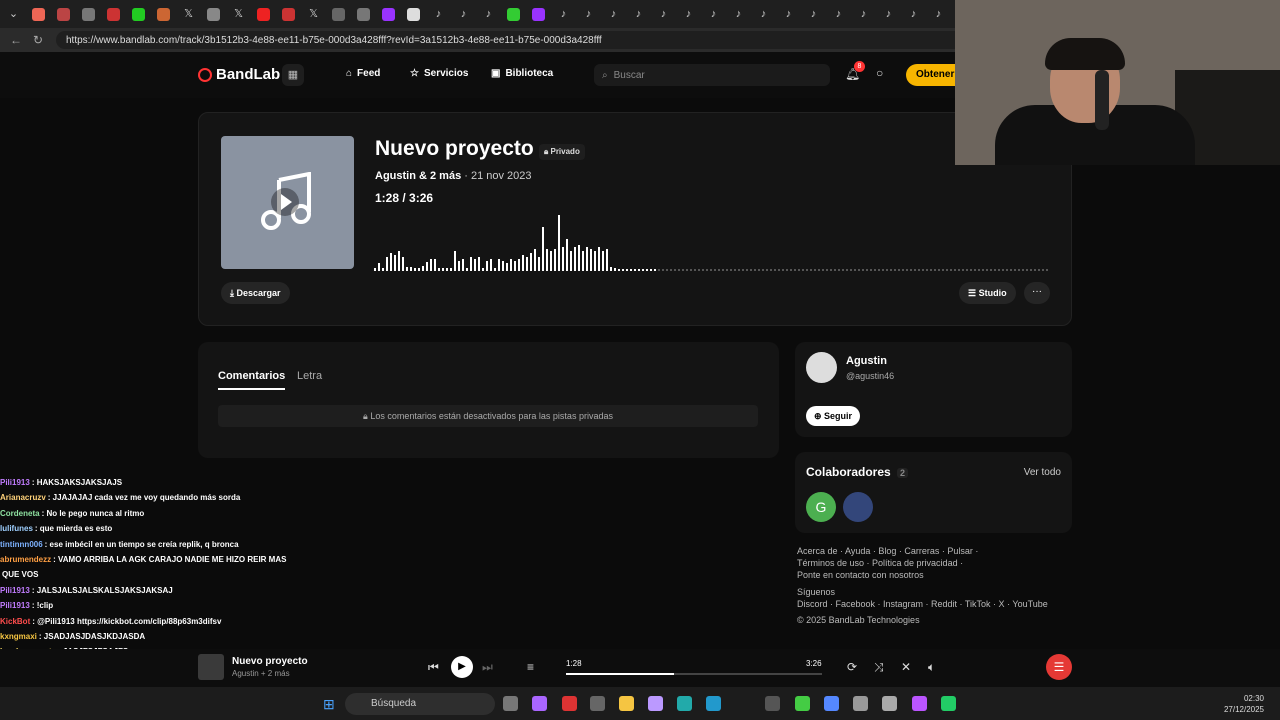 This screenshot has width=1280, height=720. I want to click on previous-icon: ⏮, so click(433, 667).